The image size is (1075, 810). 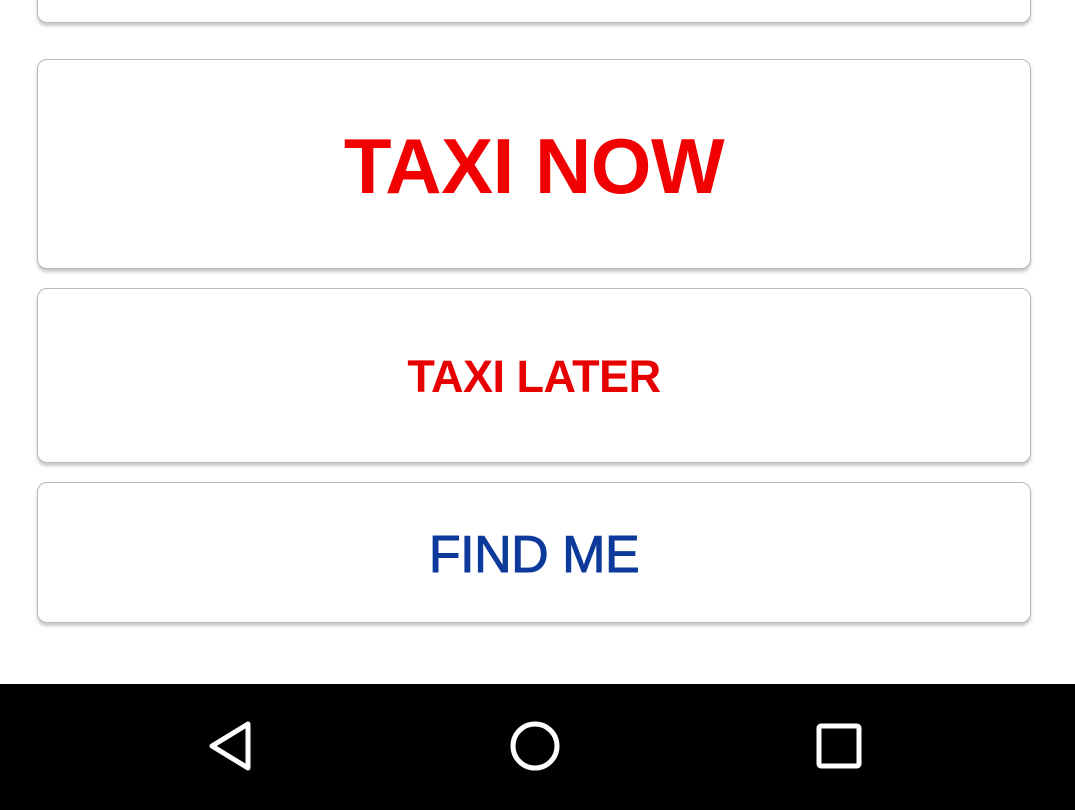 I want to click on back-icon, so click(x=230, y=746).